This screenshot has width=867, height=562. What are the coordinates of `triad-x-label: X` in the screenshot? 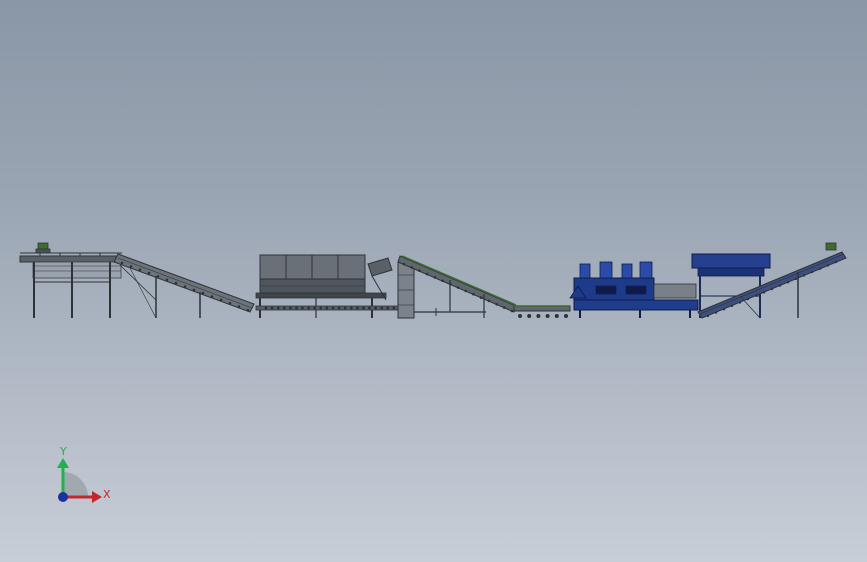 It's located at (107, 494).